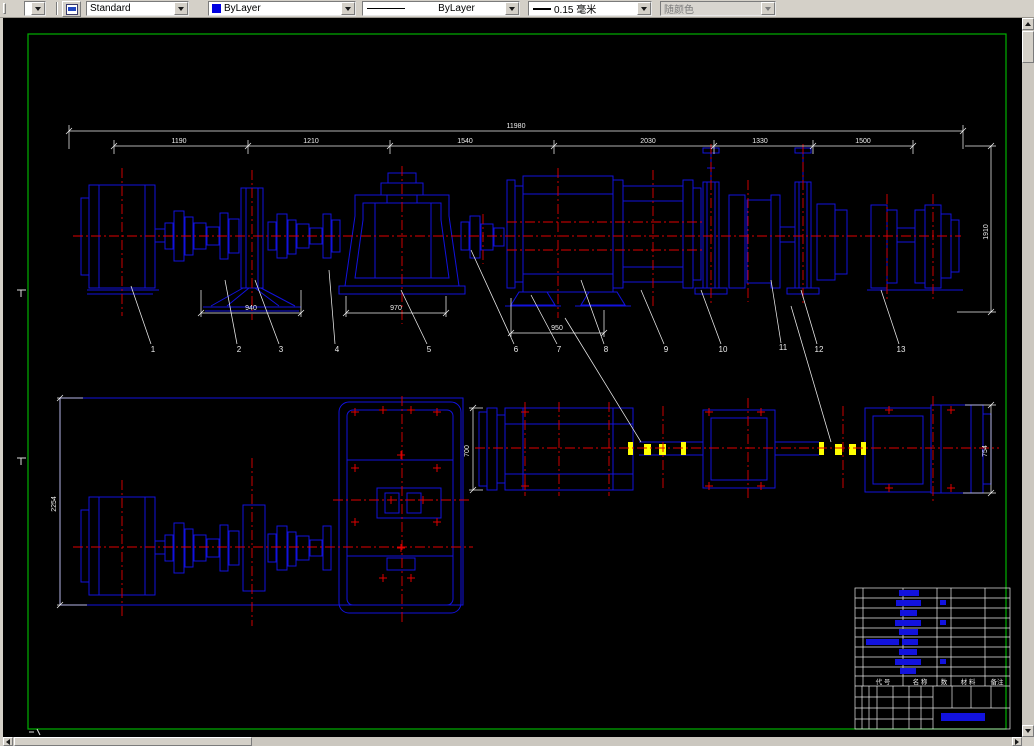  What do you see at coordinates (883, 681) in the screenshot?
I see `title-col-code: 代 号` at bounding box center [883, 681].